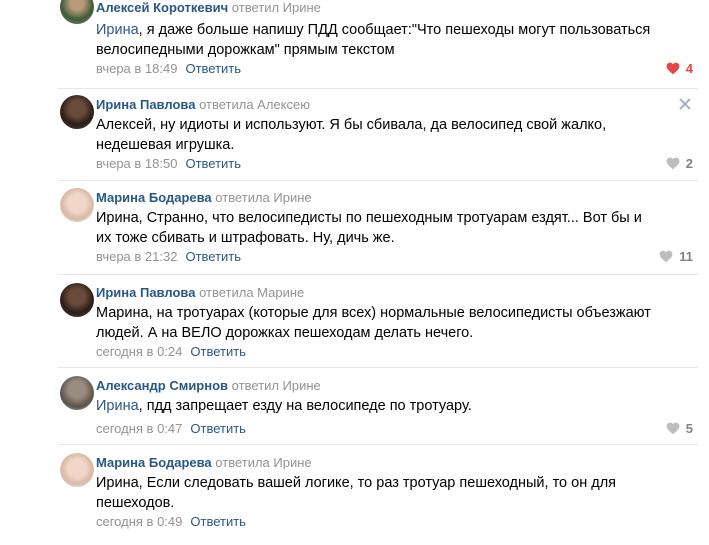 The image size is (709, 545). I want to click on comment-header: Ирина Павлова ответила Алексею, so click(203, 104).